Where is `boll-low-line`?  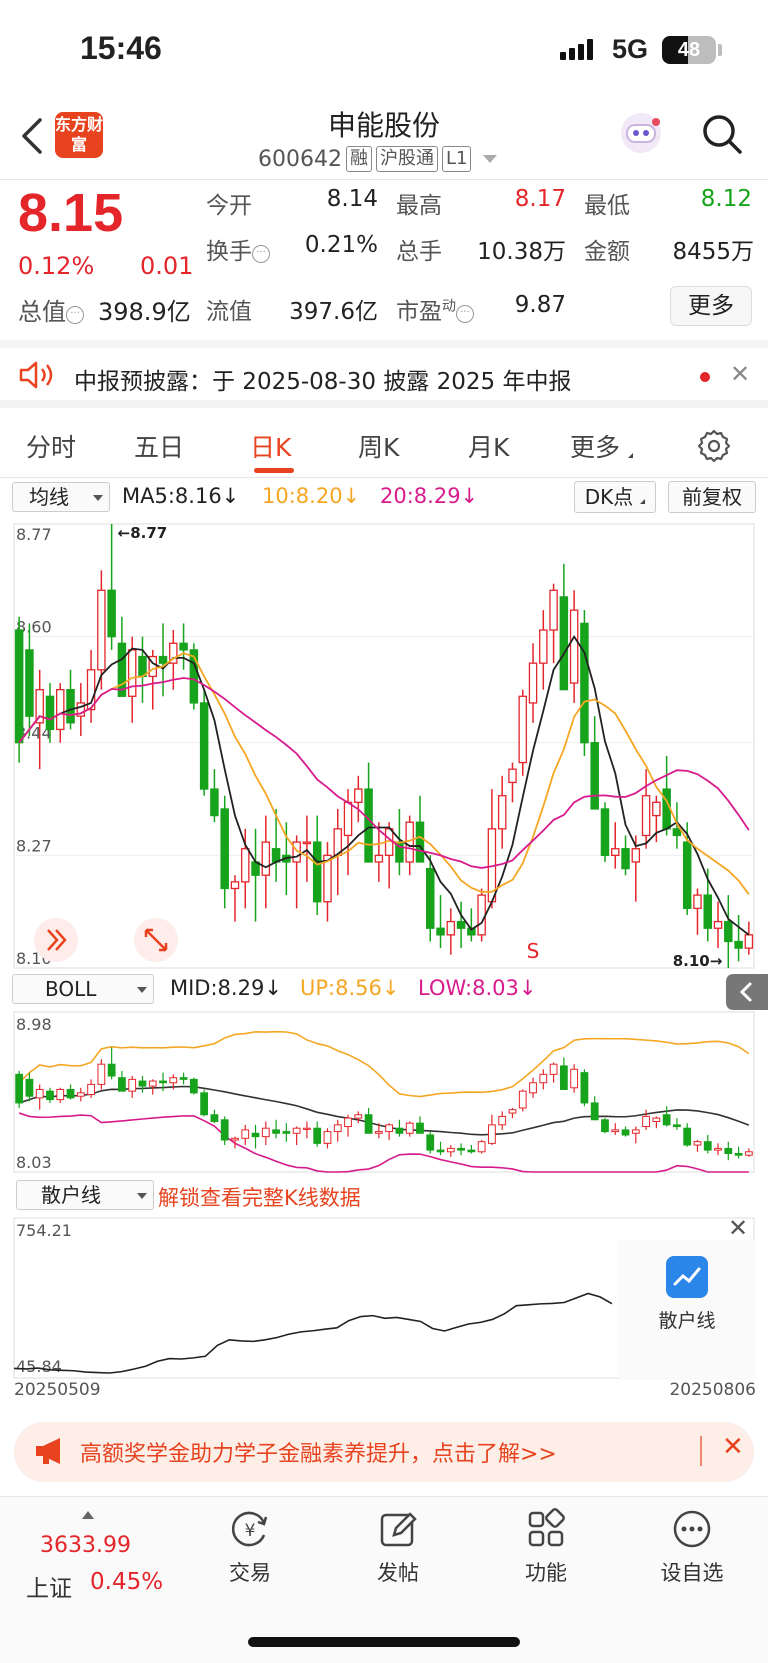
boll-low-line is located at coordinates (383, 1142).